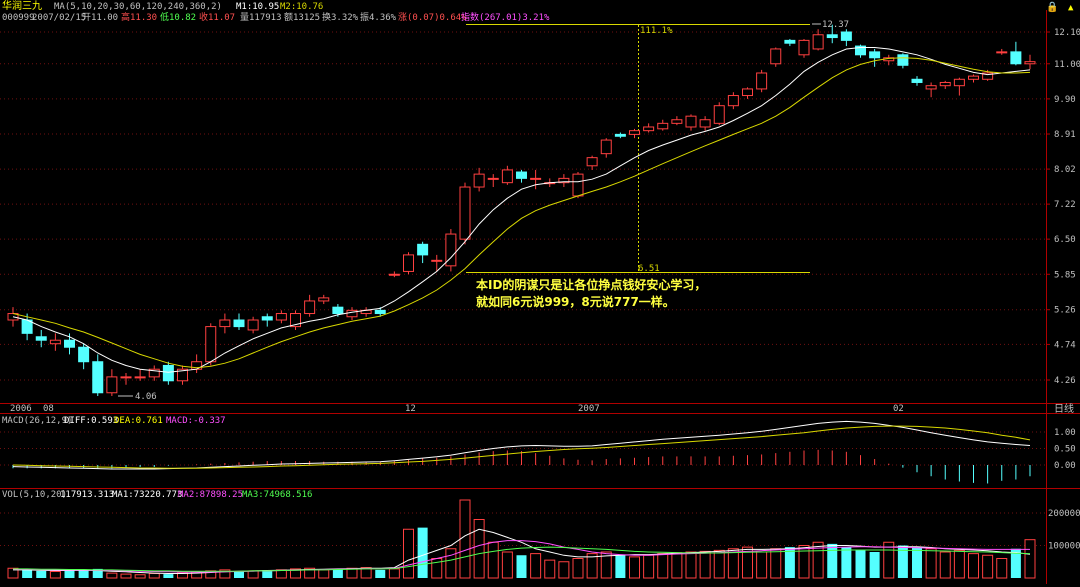  What do you see at coordinates (22, 6) in the screenshot?
I see `stock-name: 华润三九` at bounding box center [22, 6].